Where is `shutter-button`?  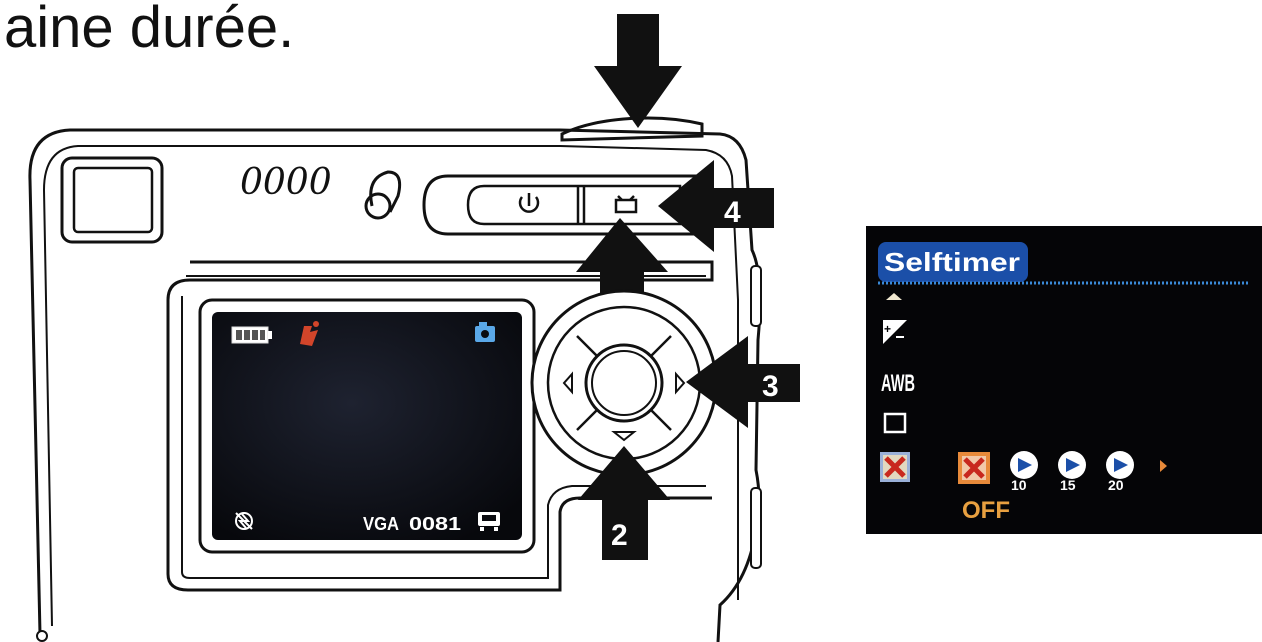 shutter-button is located at coordinates (632, 129).